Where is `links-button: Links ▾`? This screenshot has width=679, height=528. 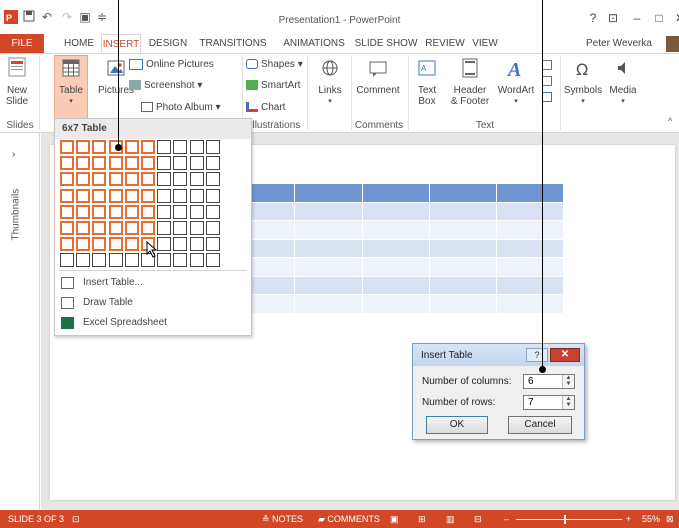 links-button: Links ▾ is located at coordinates (330, 81).